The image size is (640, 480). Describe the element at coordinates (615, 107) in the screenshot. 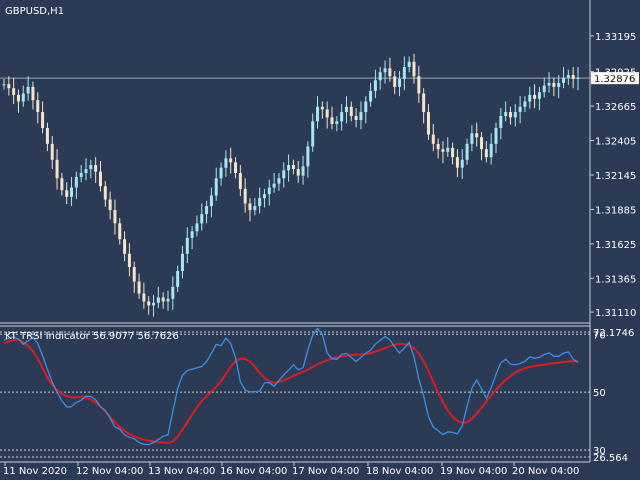

I see `price-tick-label: 1.32665` at that location.